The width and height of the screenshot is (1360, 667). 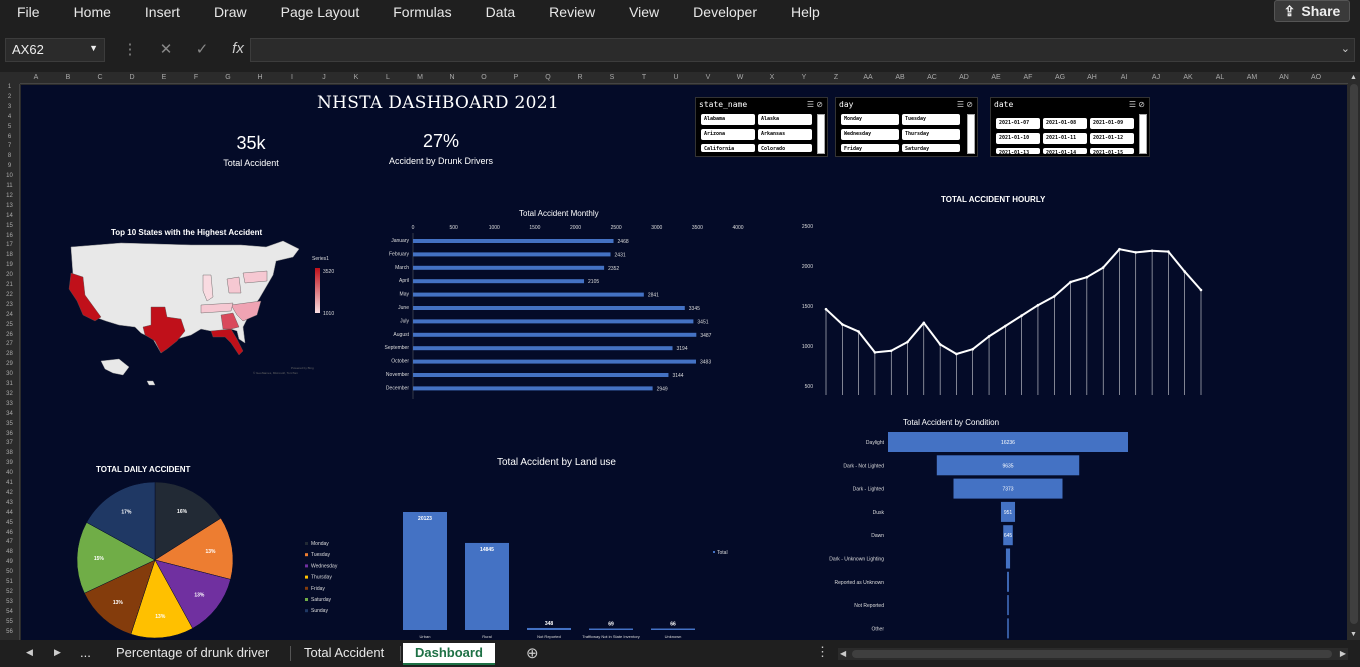 I want to click on column-header: X, so click(x=772, y=77).